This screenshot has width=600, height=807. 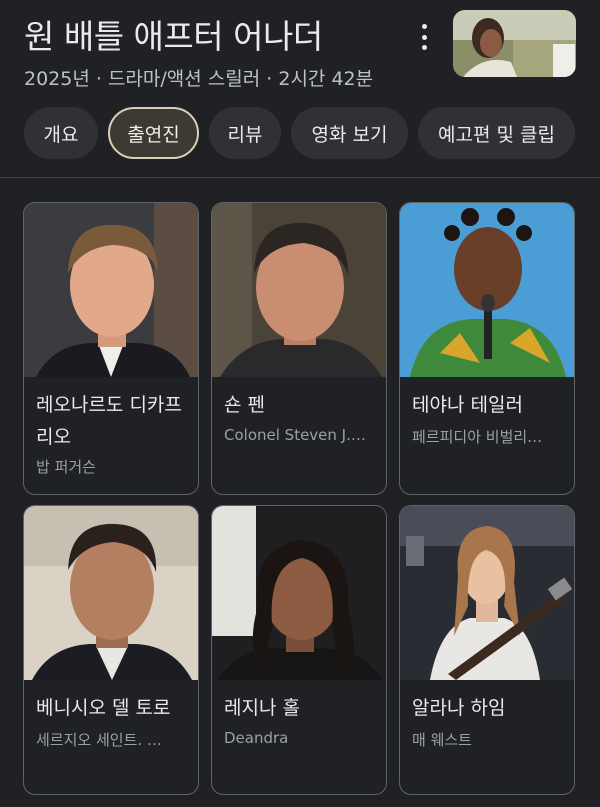 I want to click on tab-cast: 출연진, so click(x=153, y=133).